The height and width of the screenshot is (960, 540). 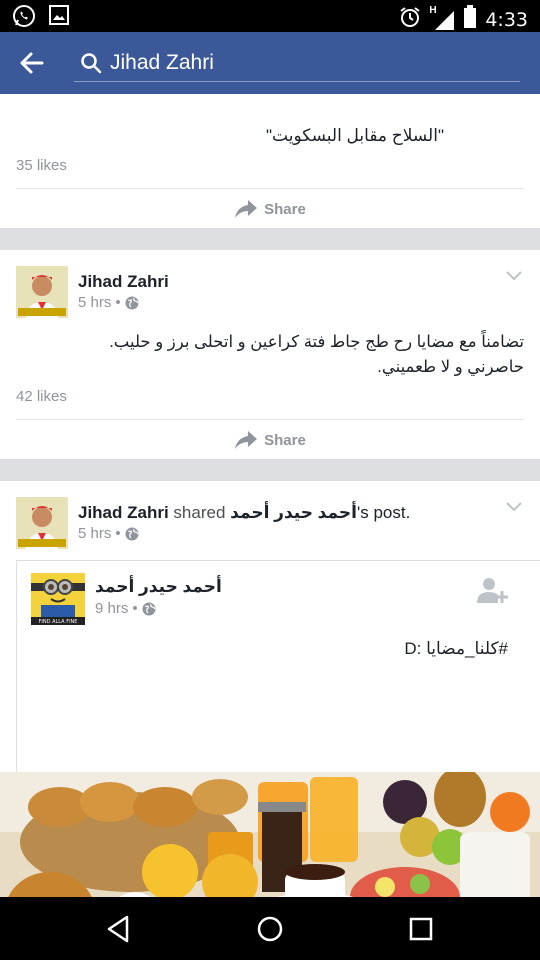 I want to click on back-button, so click(x=32, y=63).